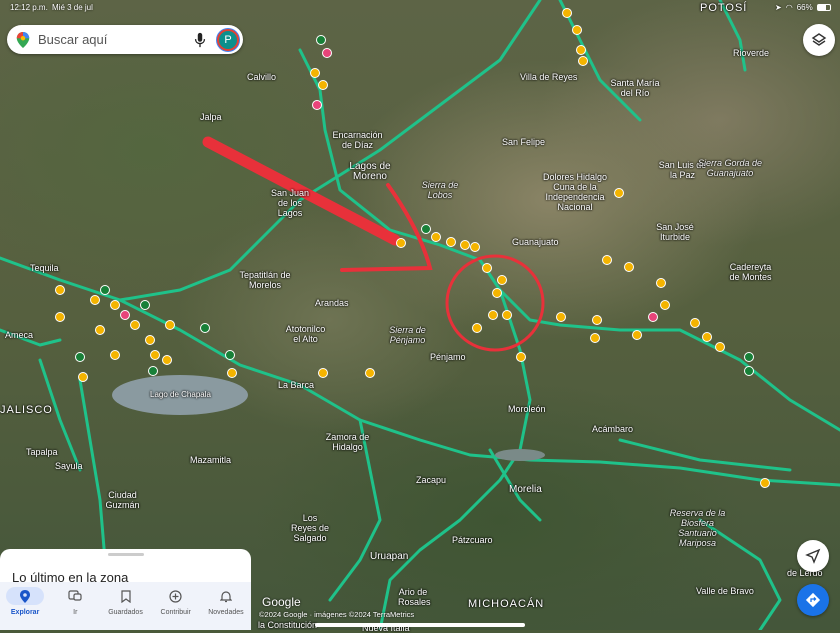  I want to click on annotation-circle, so click(495, 303).